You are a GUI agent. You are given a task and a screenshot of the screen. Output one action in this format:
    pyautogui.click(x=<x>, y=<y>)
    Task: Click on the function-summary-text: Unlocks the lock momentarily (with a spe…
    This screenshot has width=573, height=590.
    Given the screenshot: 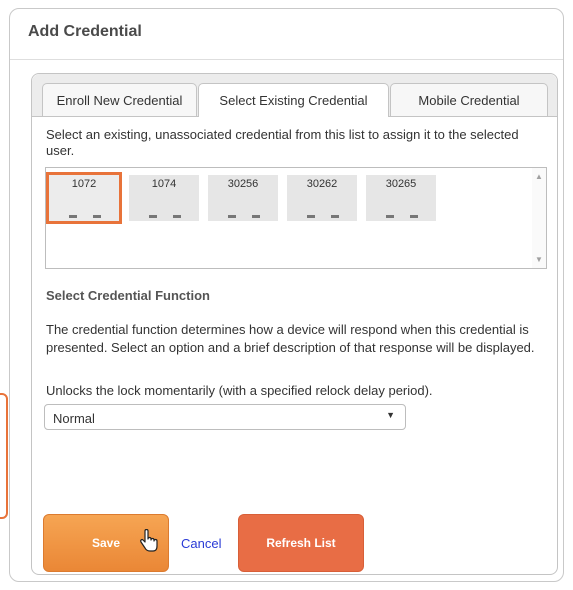 What is the action you would take?
    pyautogui.click(x=239, y=390)
    